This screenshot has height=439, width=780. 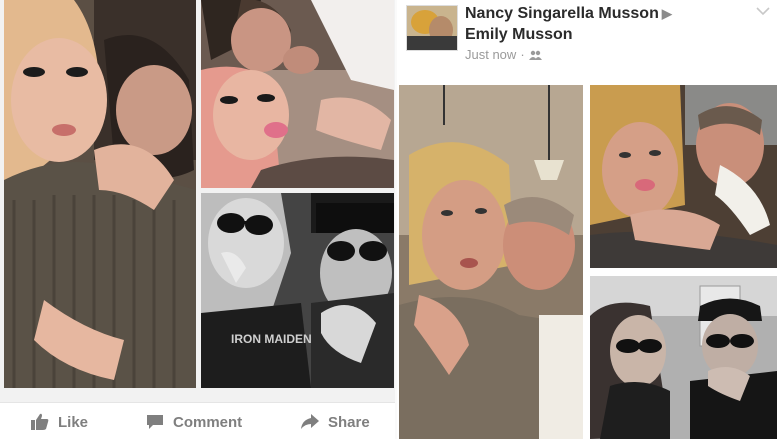 I want to click on tagged-arrow-icon: ▶, so click(x=666, y=13).